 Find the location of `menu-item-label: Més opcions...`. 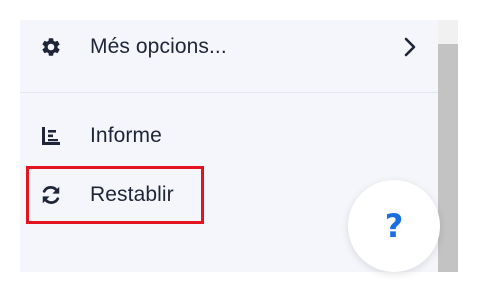

menu-item-label: Més opcions... is located at coordinates (158, 46).